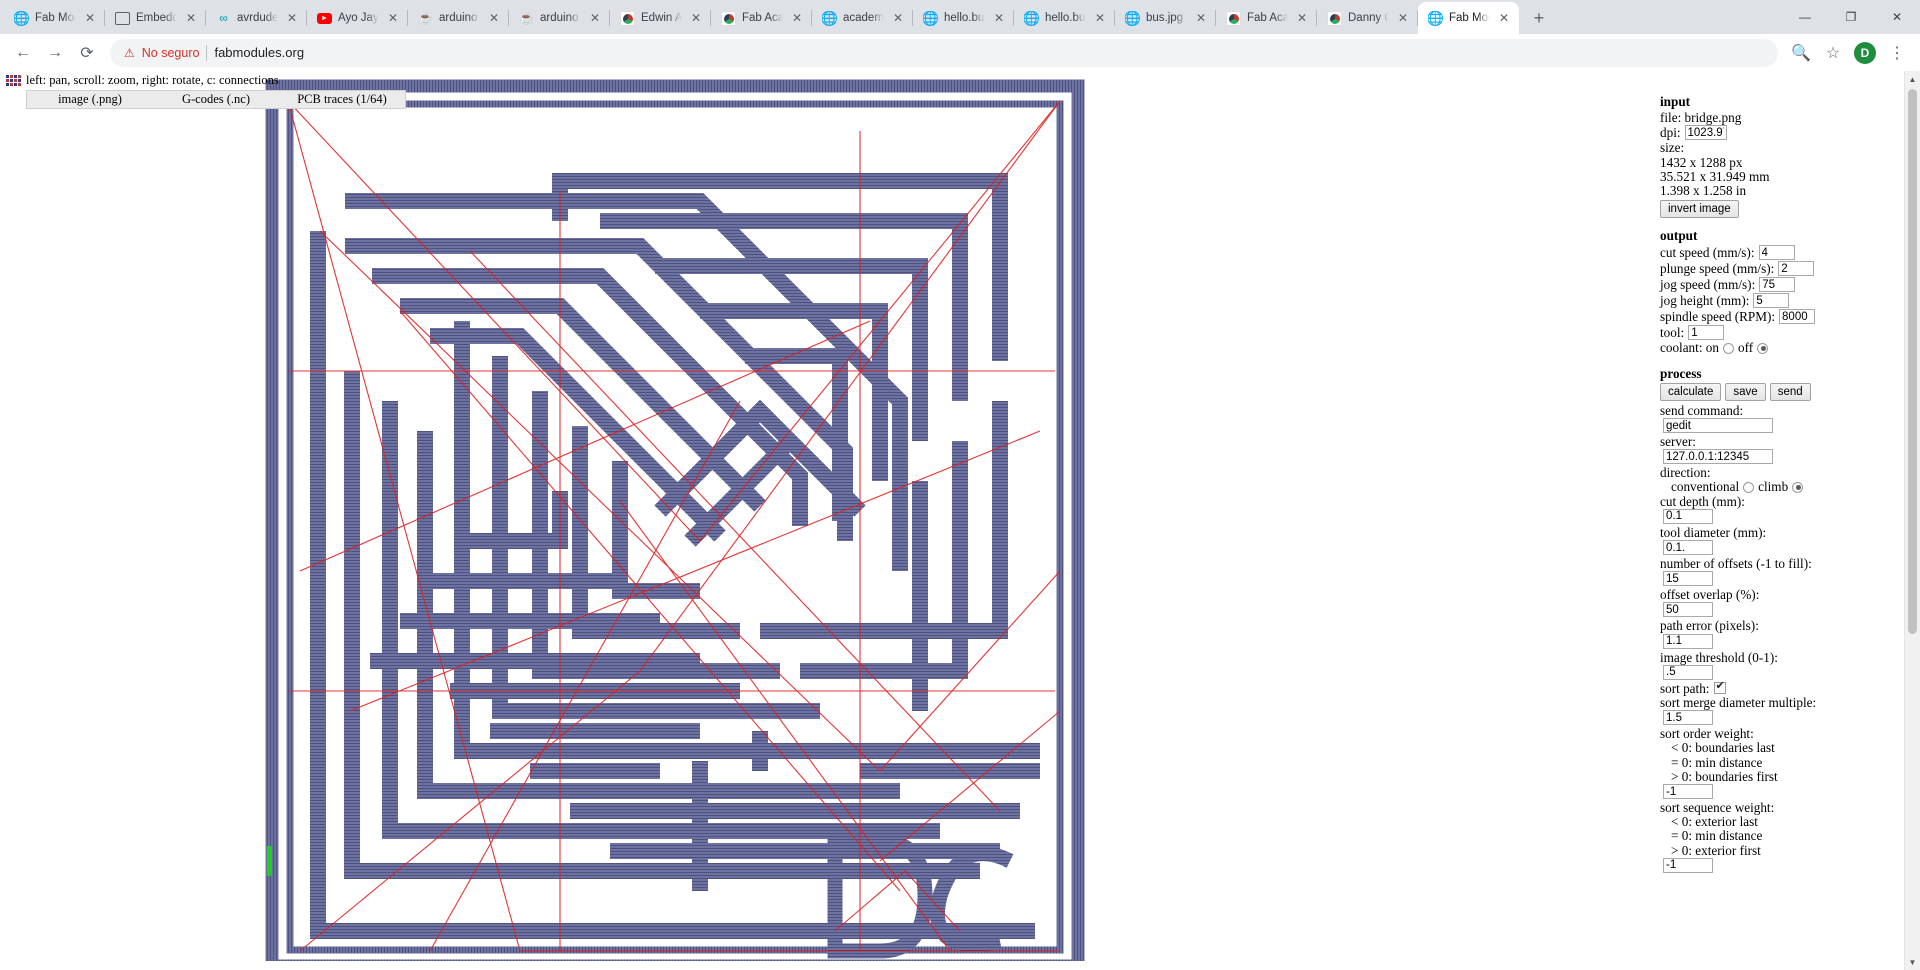 The image size is (1920, 970). I want to click on scroll-down-arrow: ▼, so click(1912, 962).